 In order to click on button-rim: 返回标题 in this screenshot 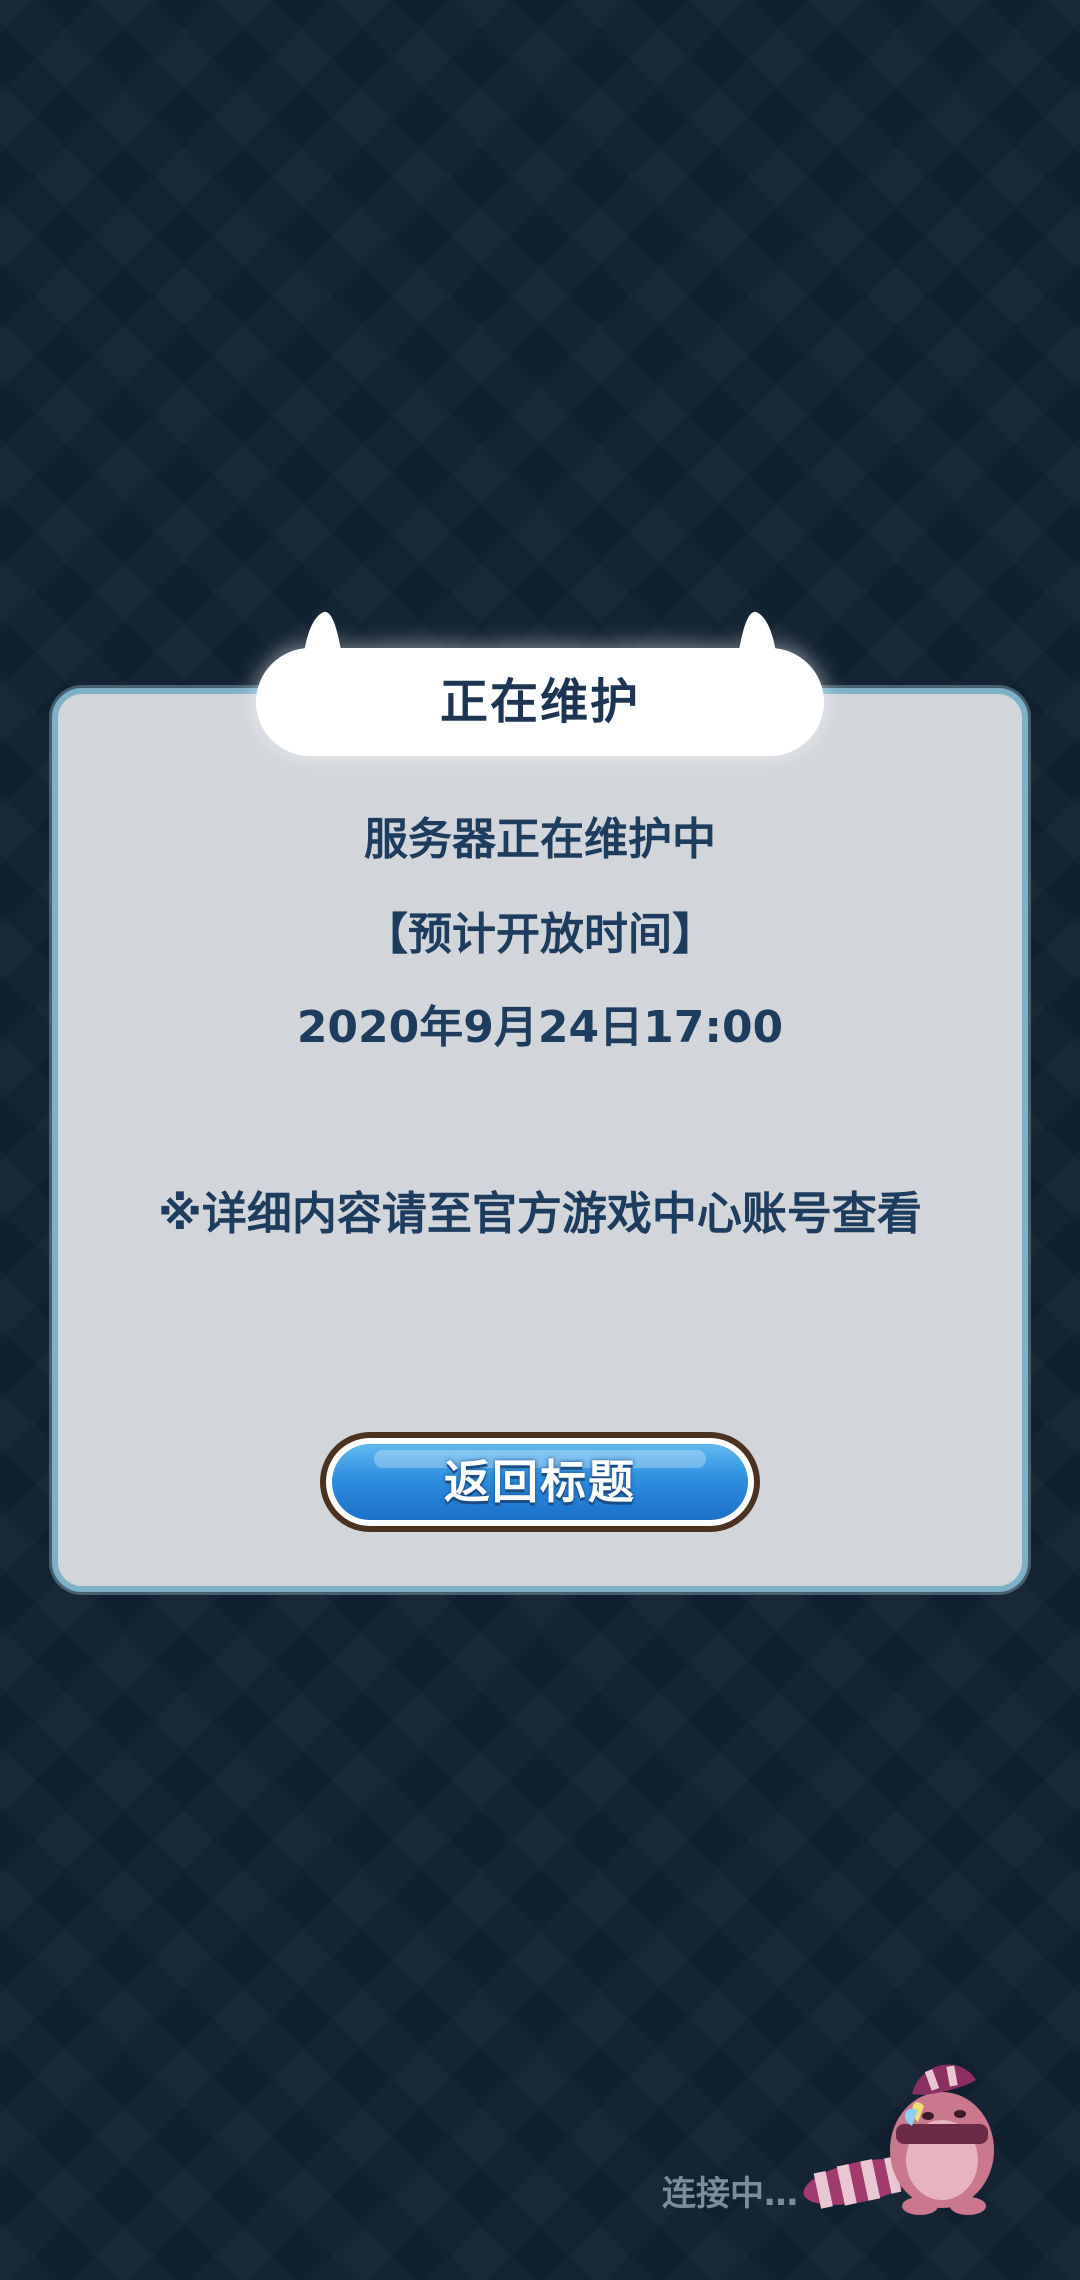, I will do `click(540, 1482)`.